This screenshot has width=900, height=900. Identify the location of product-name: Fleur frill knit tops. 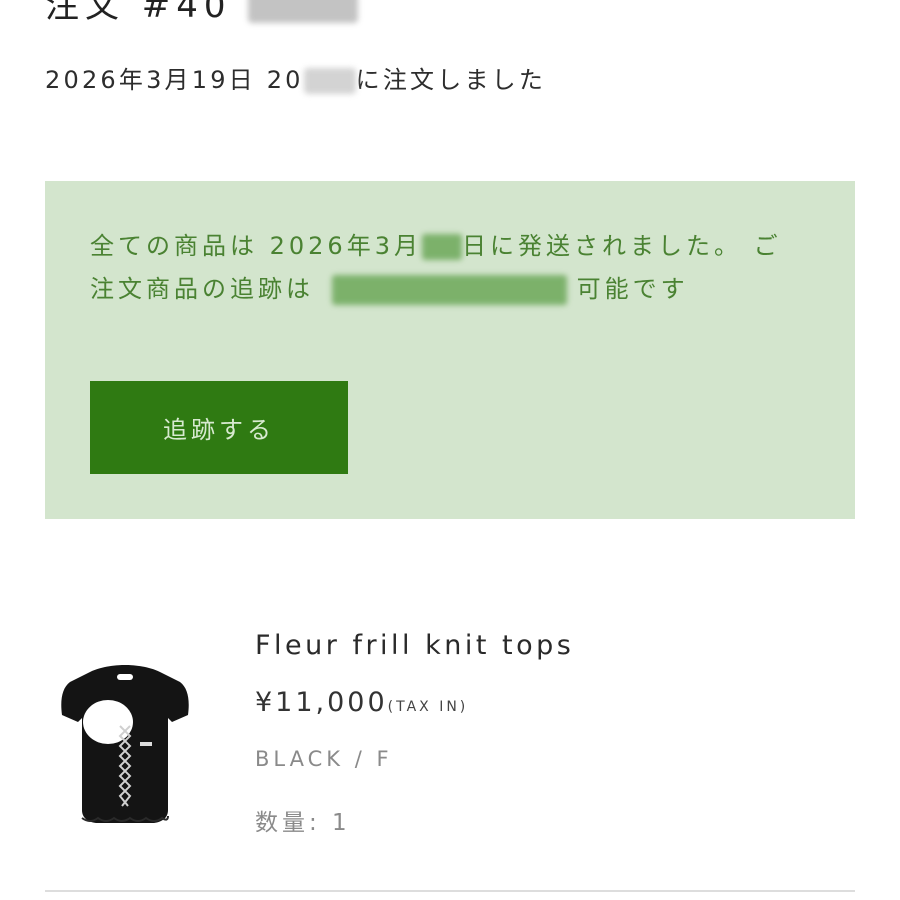
(414, 645).